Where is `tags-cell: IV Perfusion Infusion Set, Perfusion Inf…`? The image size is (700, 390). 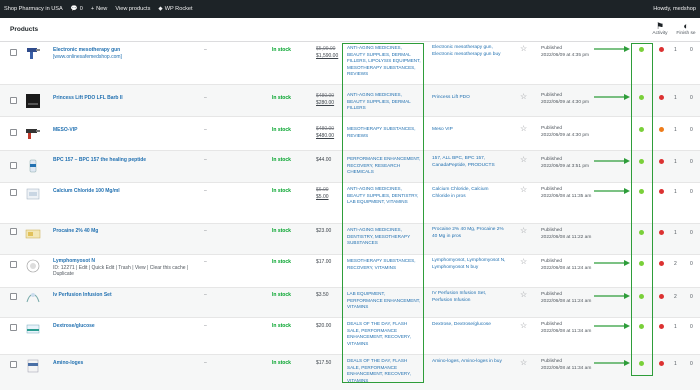 tags-cell: IV Perfusion Infusion Set, Perfusion Inf… is located at coordinates (469, 298).